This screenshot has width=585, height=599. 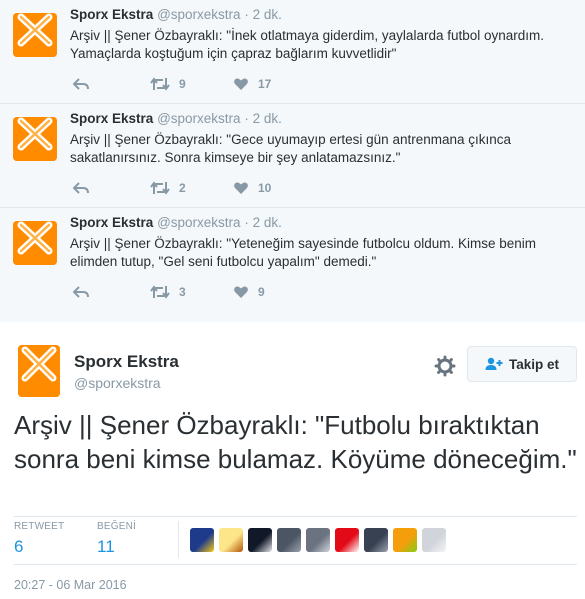 I want to click on like-button: 10, so click(x=252, y=188).